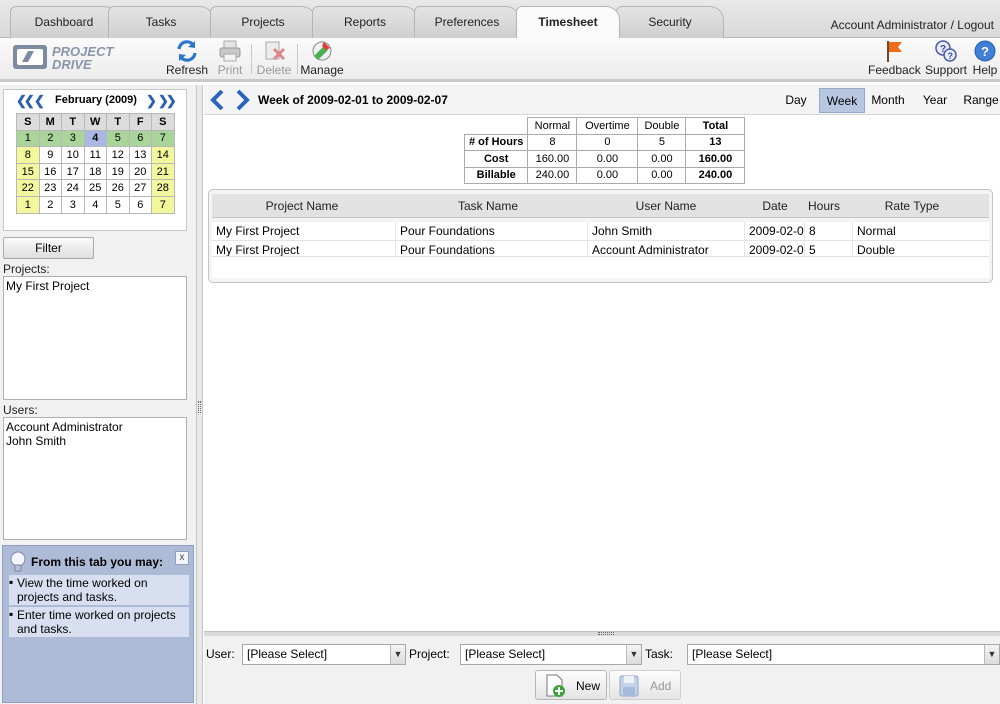 The height and width of the screenshot is (704, 1000). What do you see at coordinates (505, 654) in the screenshot?
I see `project-select-value: [Please Select]` at bounding box center [505, 654].